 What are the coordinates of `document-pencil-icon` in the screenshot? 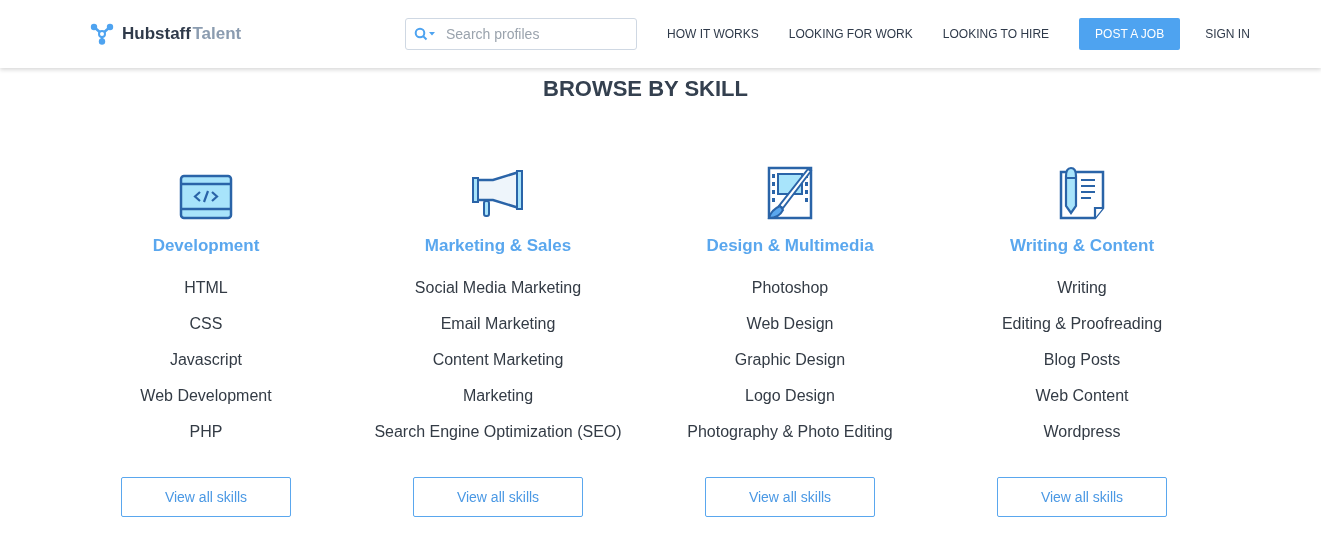 It's located at (1082, 193).